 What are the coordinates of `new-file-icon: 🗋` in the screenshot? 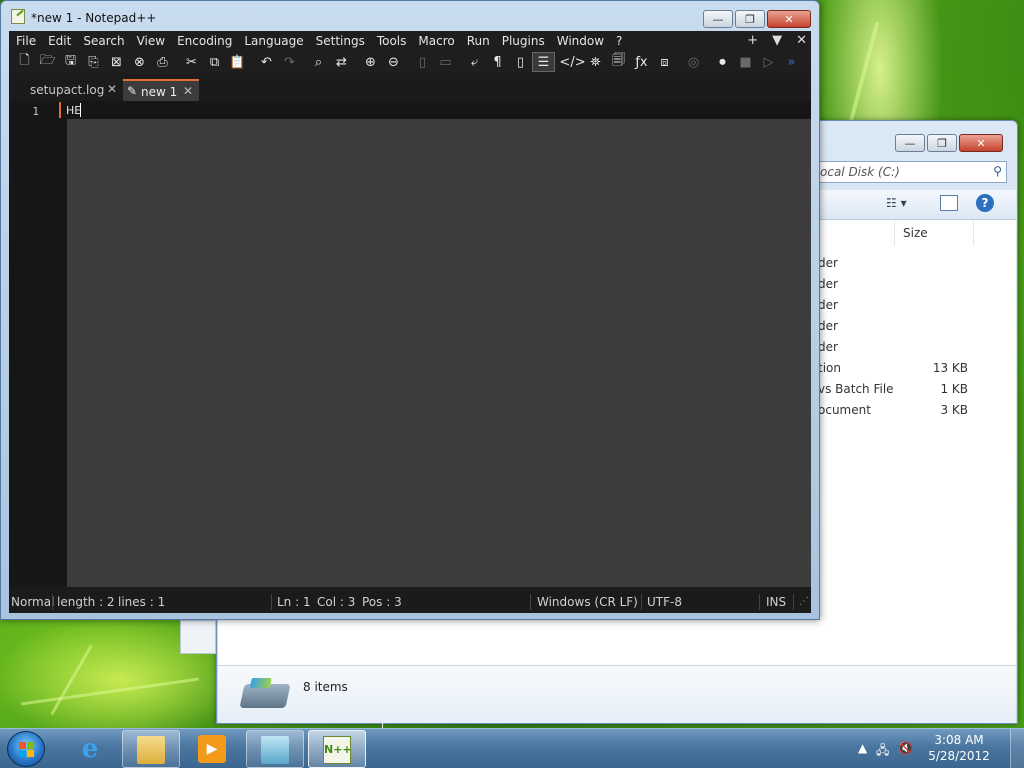 It's located at (24, 62).